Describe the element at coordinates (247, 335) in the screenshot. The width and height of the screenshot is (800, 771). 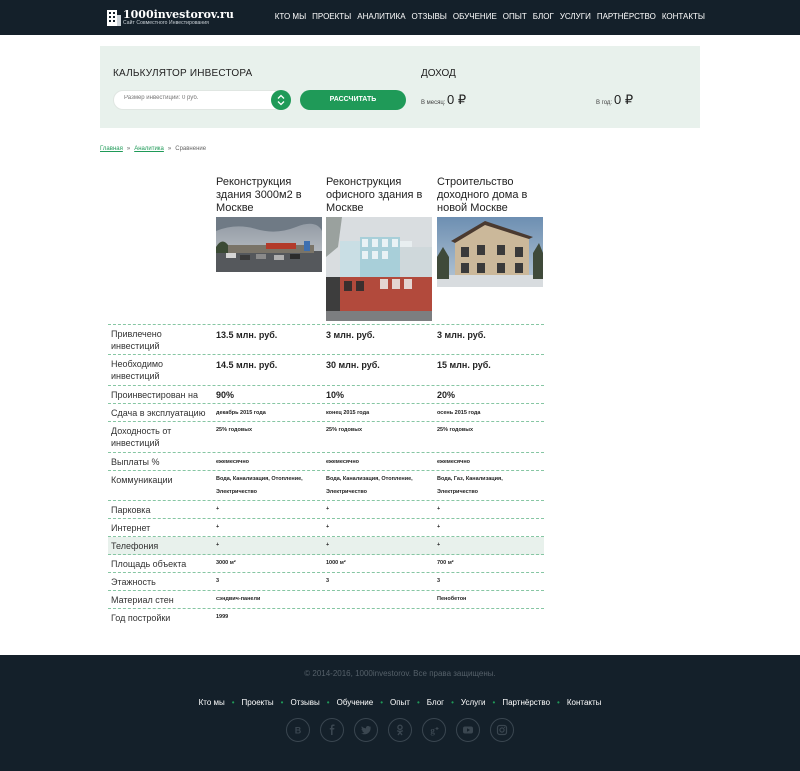
I see `cell-value: 13.5 млн. руб.` at that location.